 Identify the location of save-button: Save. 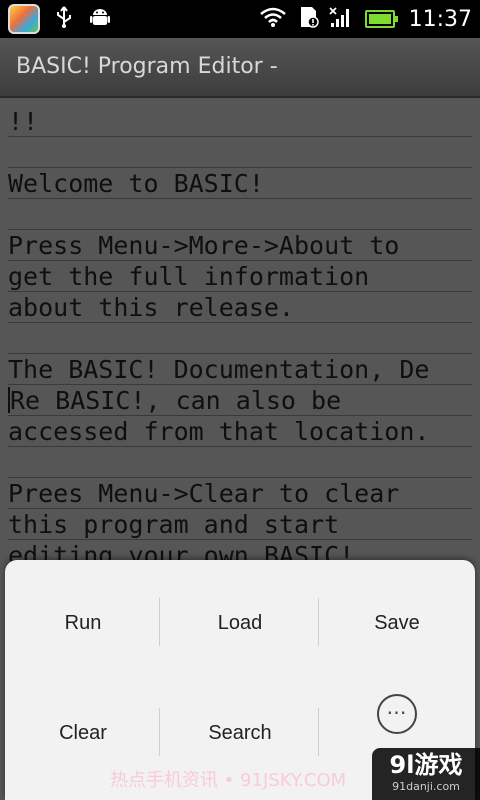
(397, 623).